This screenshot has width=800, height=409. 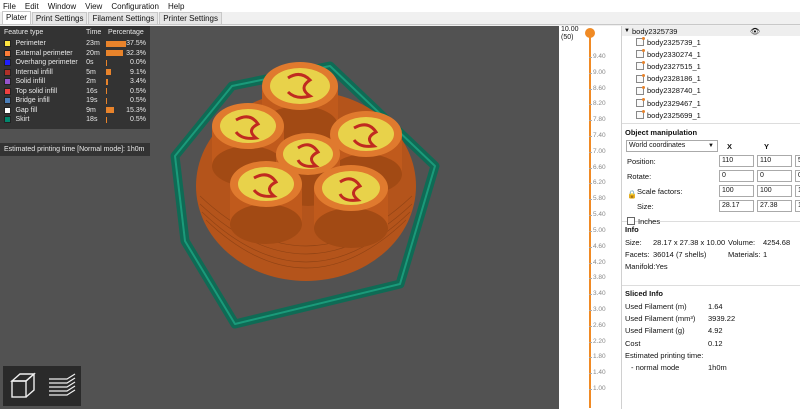 What do you see at coordinates (633, 242) in the screenshot?
I see `info-size-label: Size:` at bounding box center [633, 242].